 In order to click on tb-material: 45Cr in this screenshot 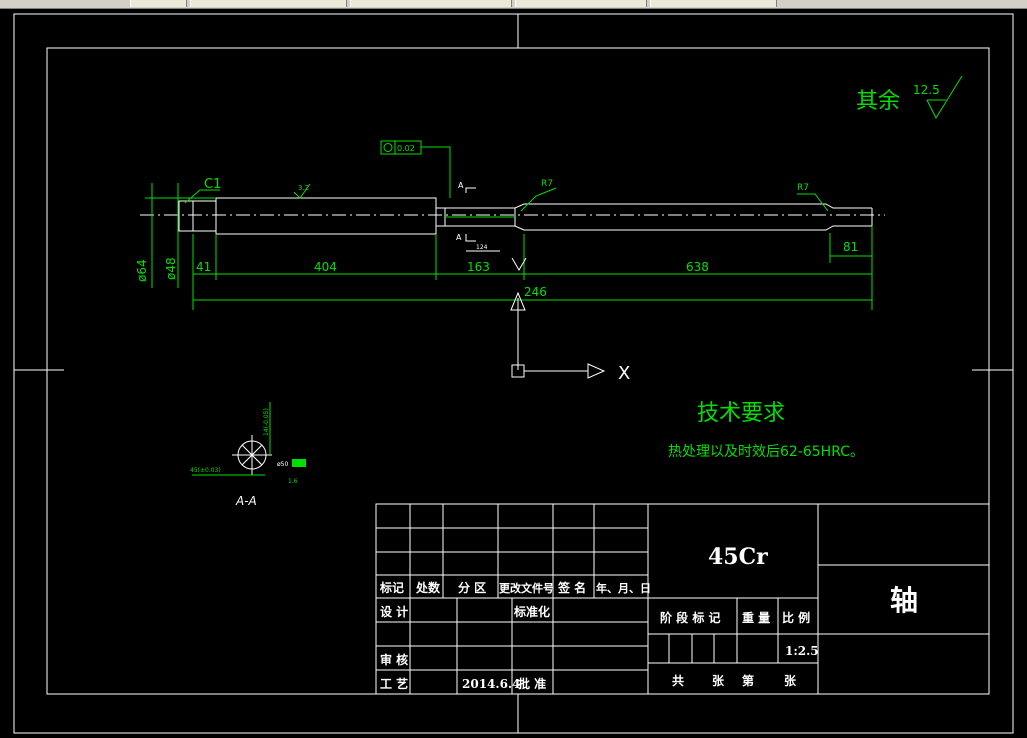, I will do `click(738, 557)`.